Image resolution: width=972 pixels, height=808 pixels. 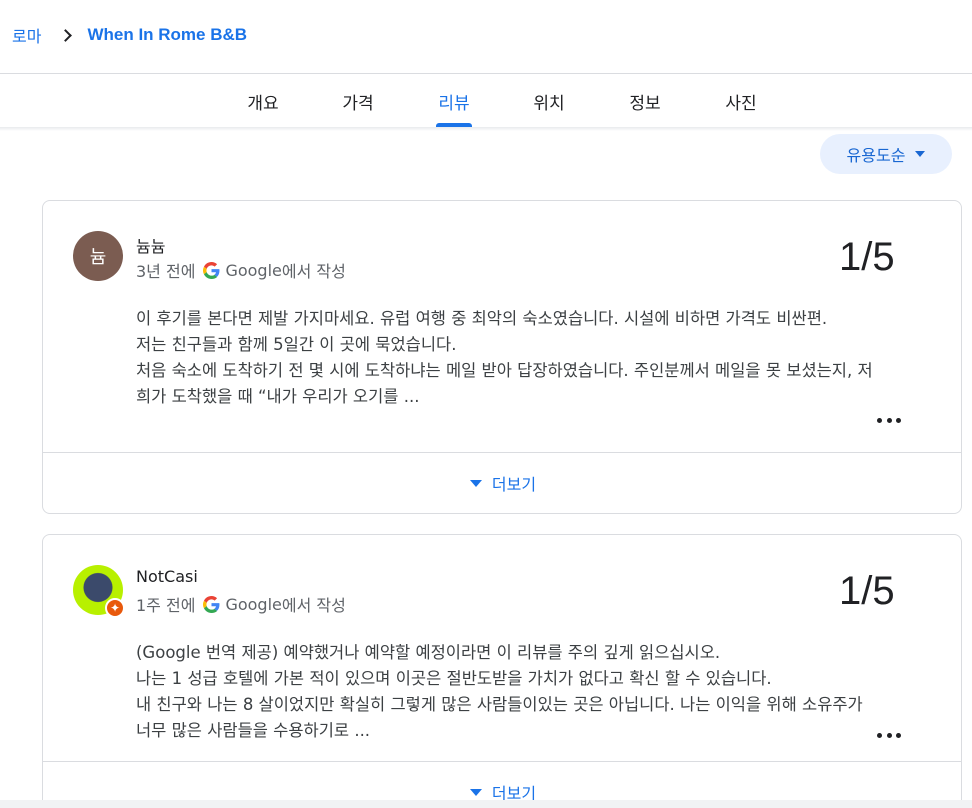 I want to click on tab-photos: 사진, so click(x=741, y=101).